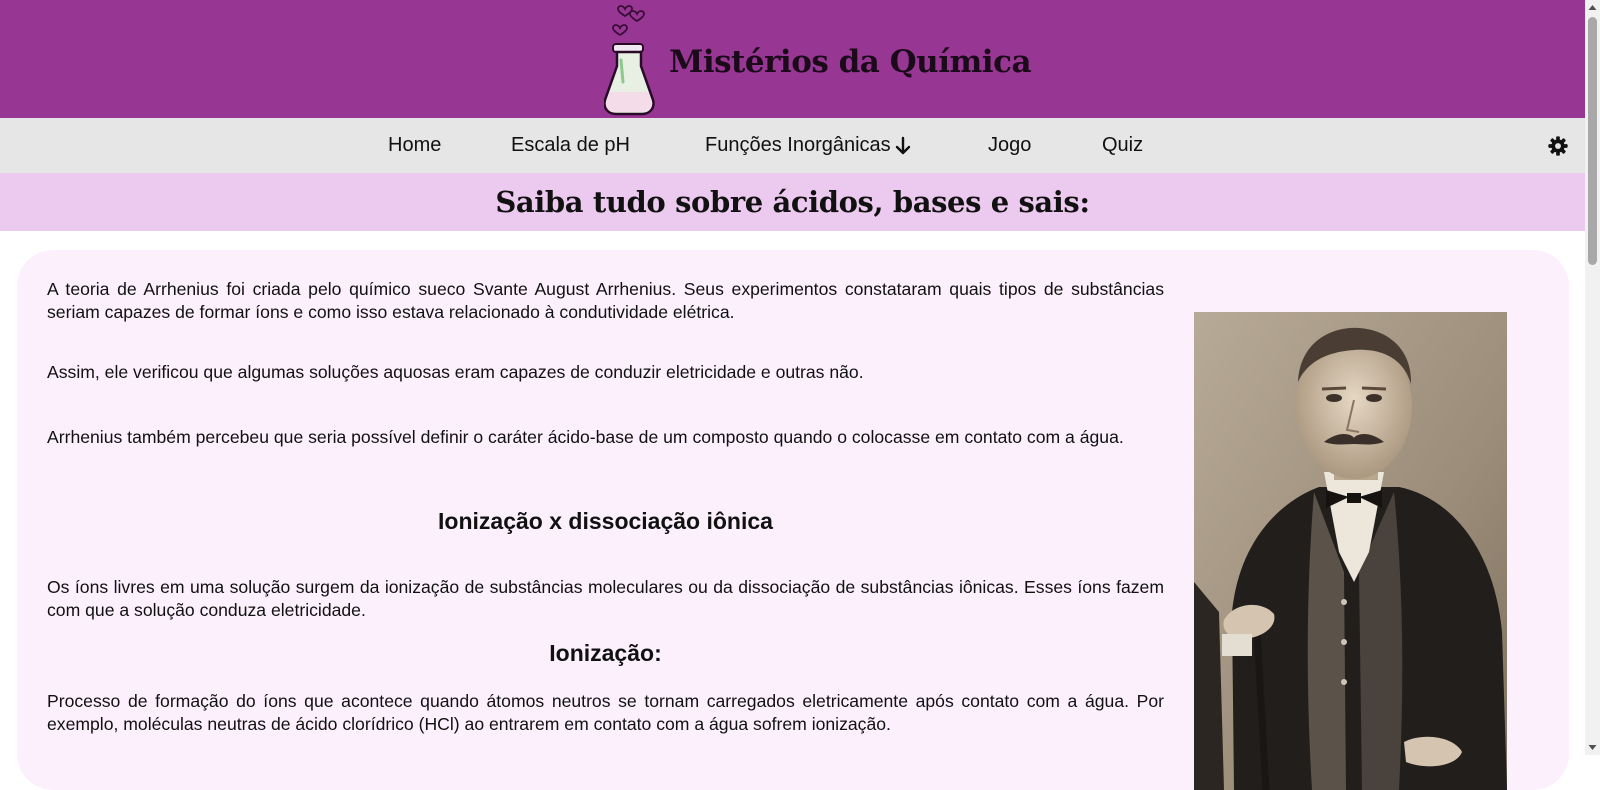  What do you see at coordinates (570, 145) in the screenshot?
I see `nav-item-escala-ph: Escala de pH` at bounding box center [570, 145].